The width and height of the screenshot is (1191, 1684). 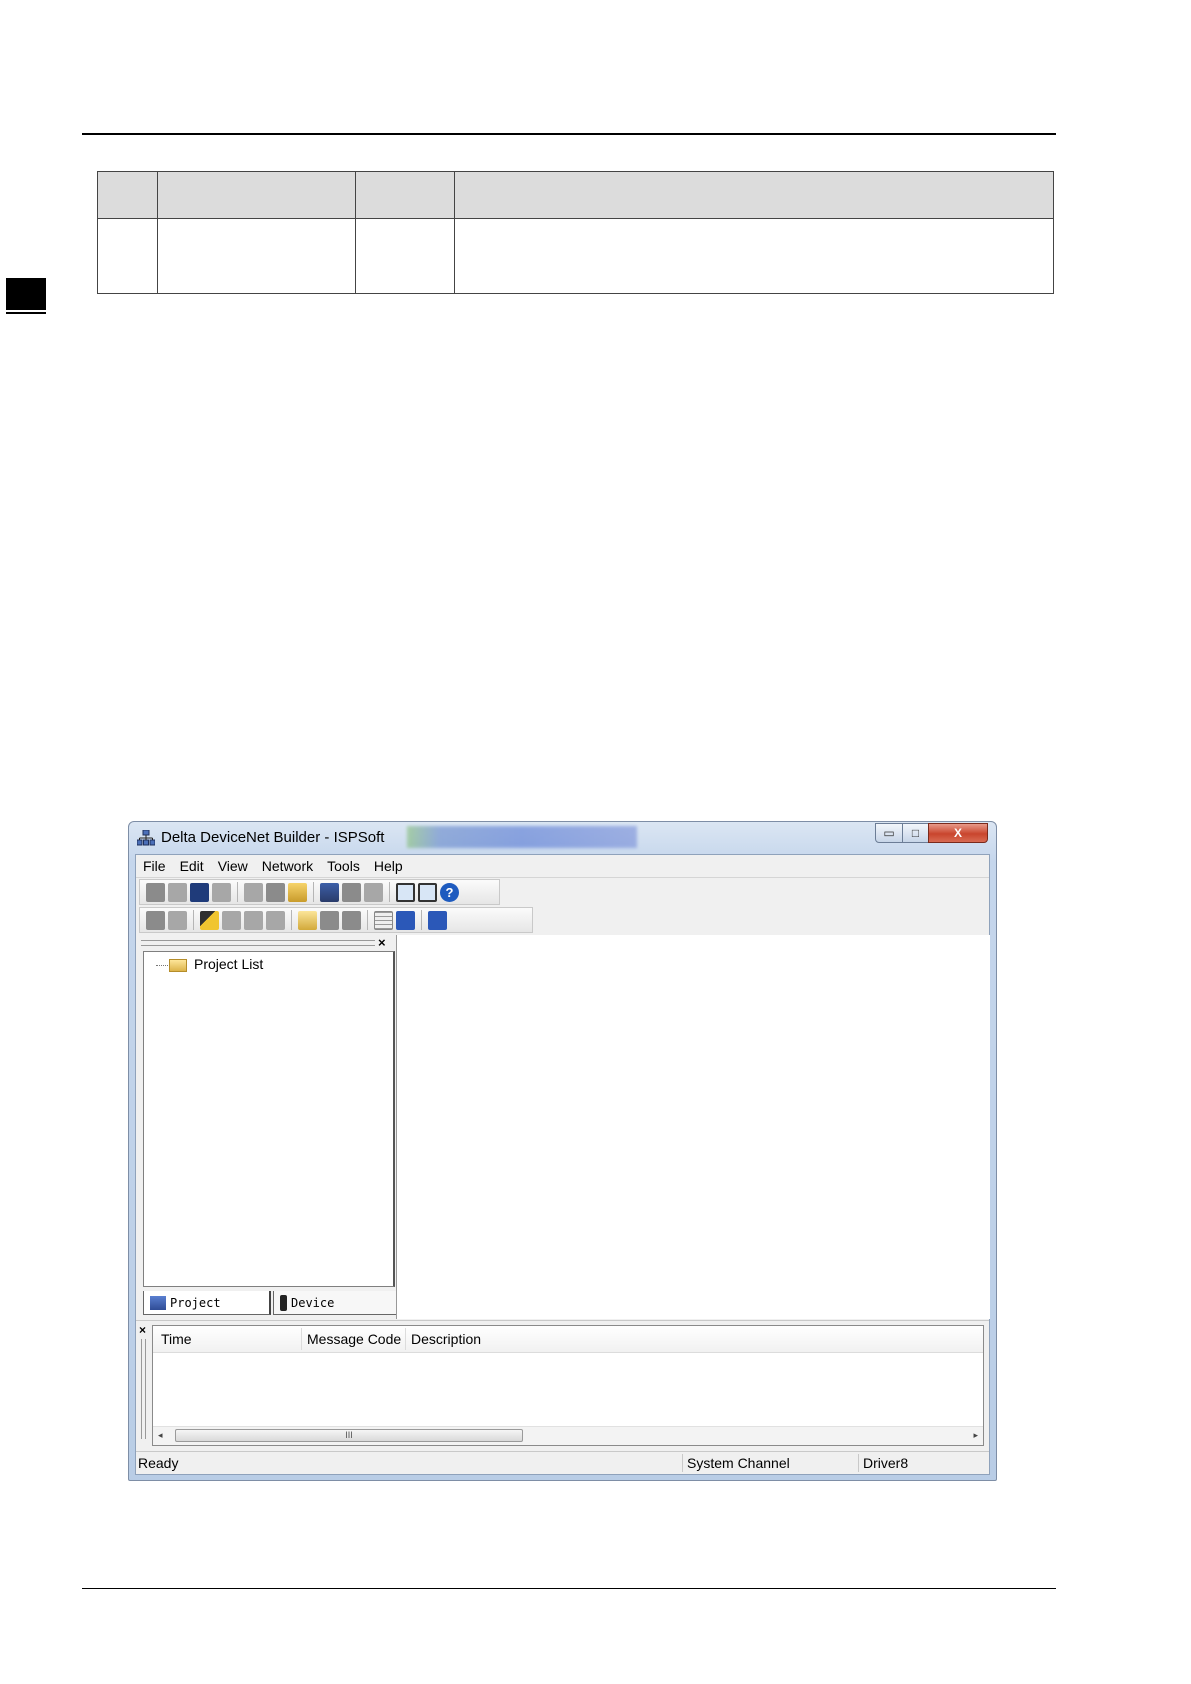 I want to click on tree-node-project-list: Project List, so click(x=228, y=964).